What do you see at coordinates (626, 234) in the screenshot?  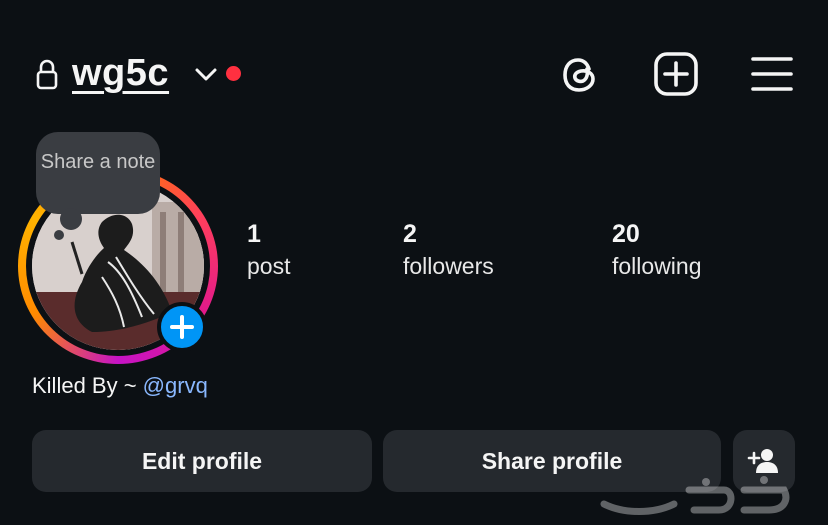 I see `following-count: 20` at bounding box center [626, 234].